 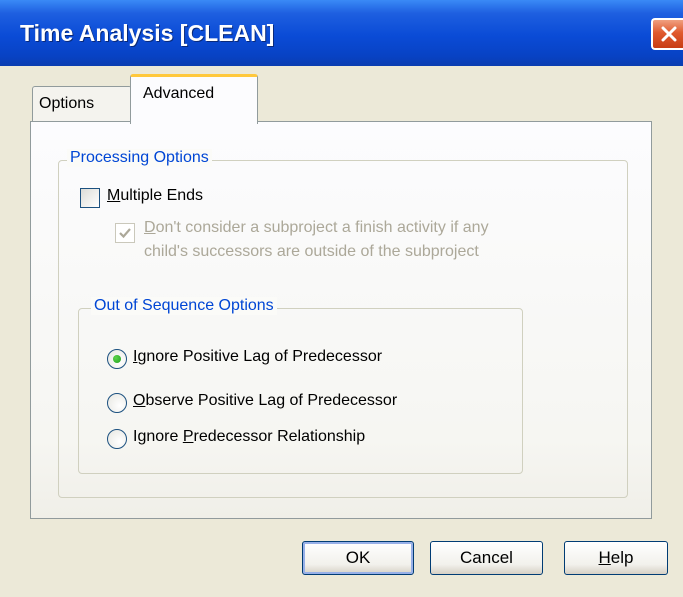 What do you see at coordinates (125, 233) in the screenshot?
I see `dont-consider-subproject-checkbox` at bounding box center [125, 233].